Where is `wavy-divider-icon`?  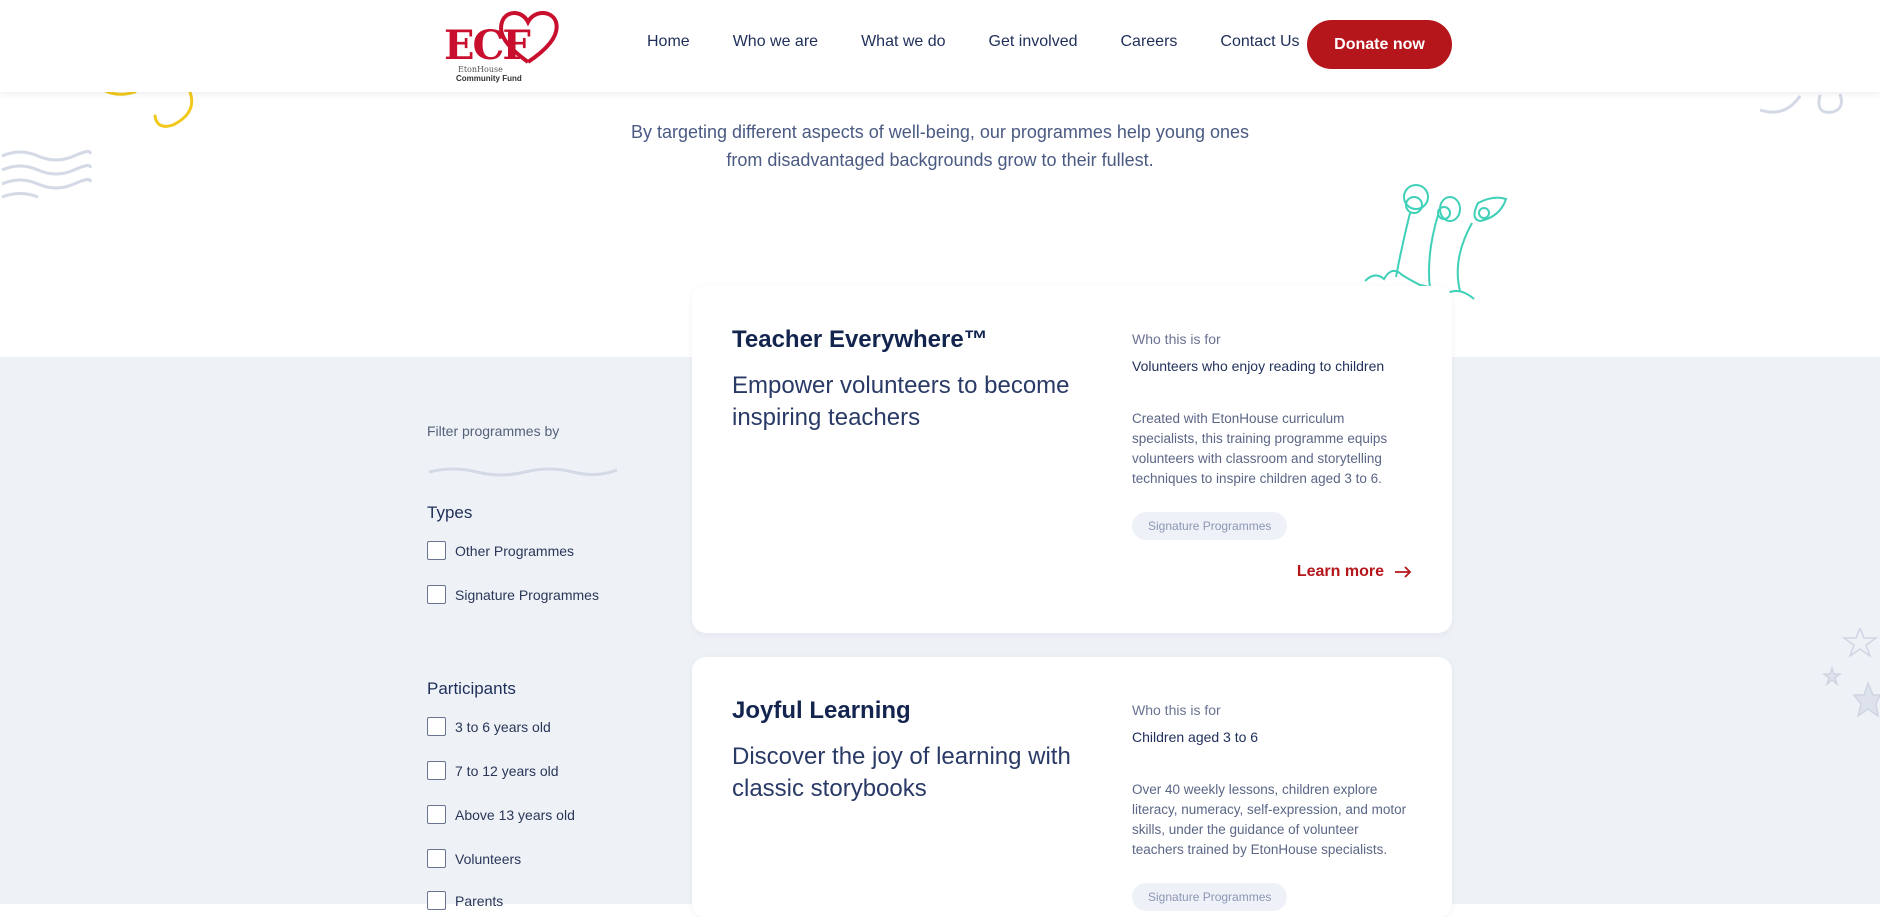
wavy-divider-icon is located at coordinates (523, 472).